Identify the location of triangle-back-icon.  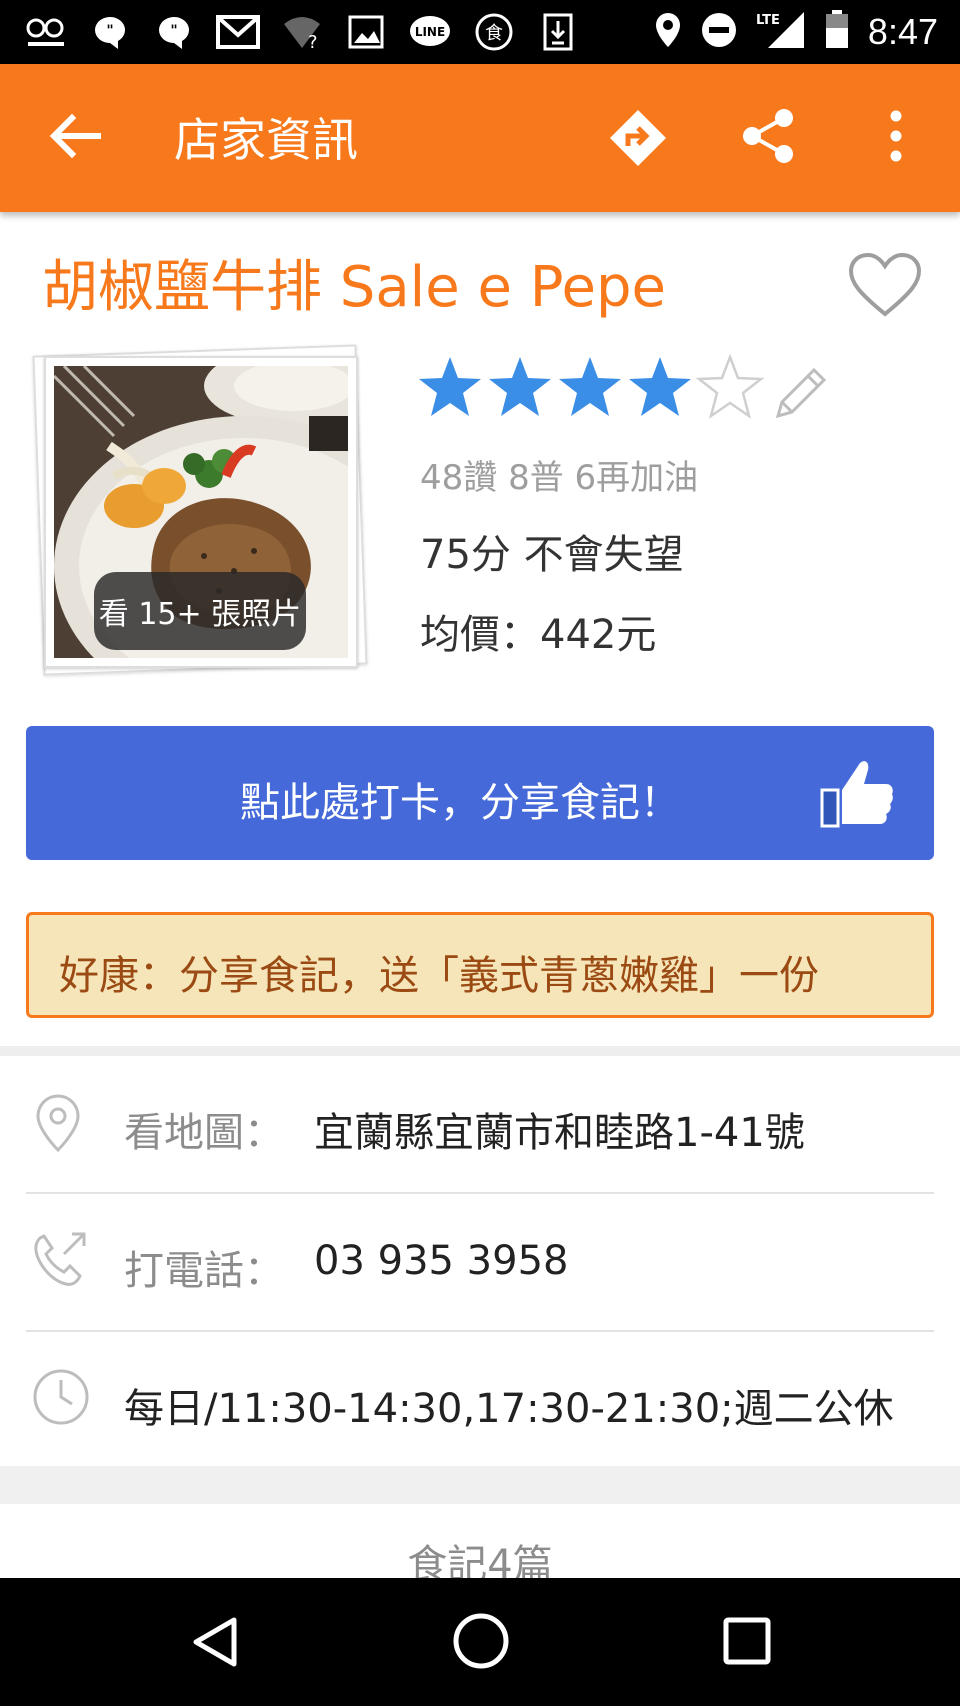
(215, 1642).